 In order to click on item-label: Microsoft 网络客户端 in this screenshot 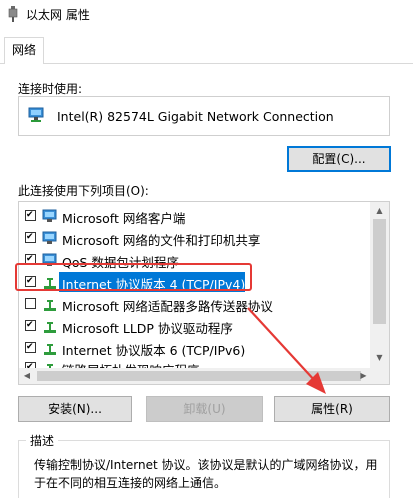, I will do `click(124, 218)`.